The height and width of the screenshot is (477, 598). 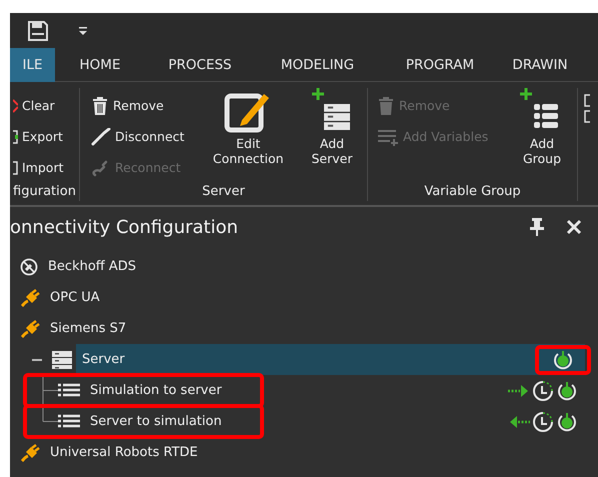 I want to click on ribbon-tab: PROGRAM, so click(x=440, y=65).